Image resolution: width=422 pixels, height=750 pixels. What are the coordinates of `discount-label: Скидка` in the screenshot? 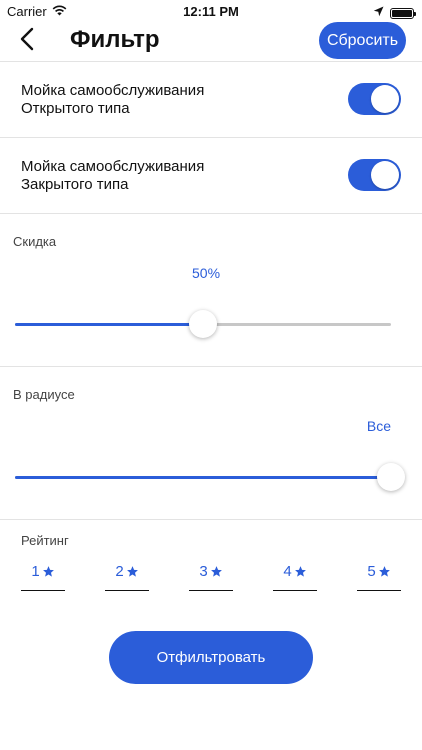 It's located at (35, 241).